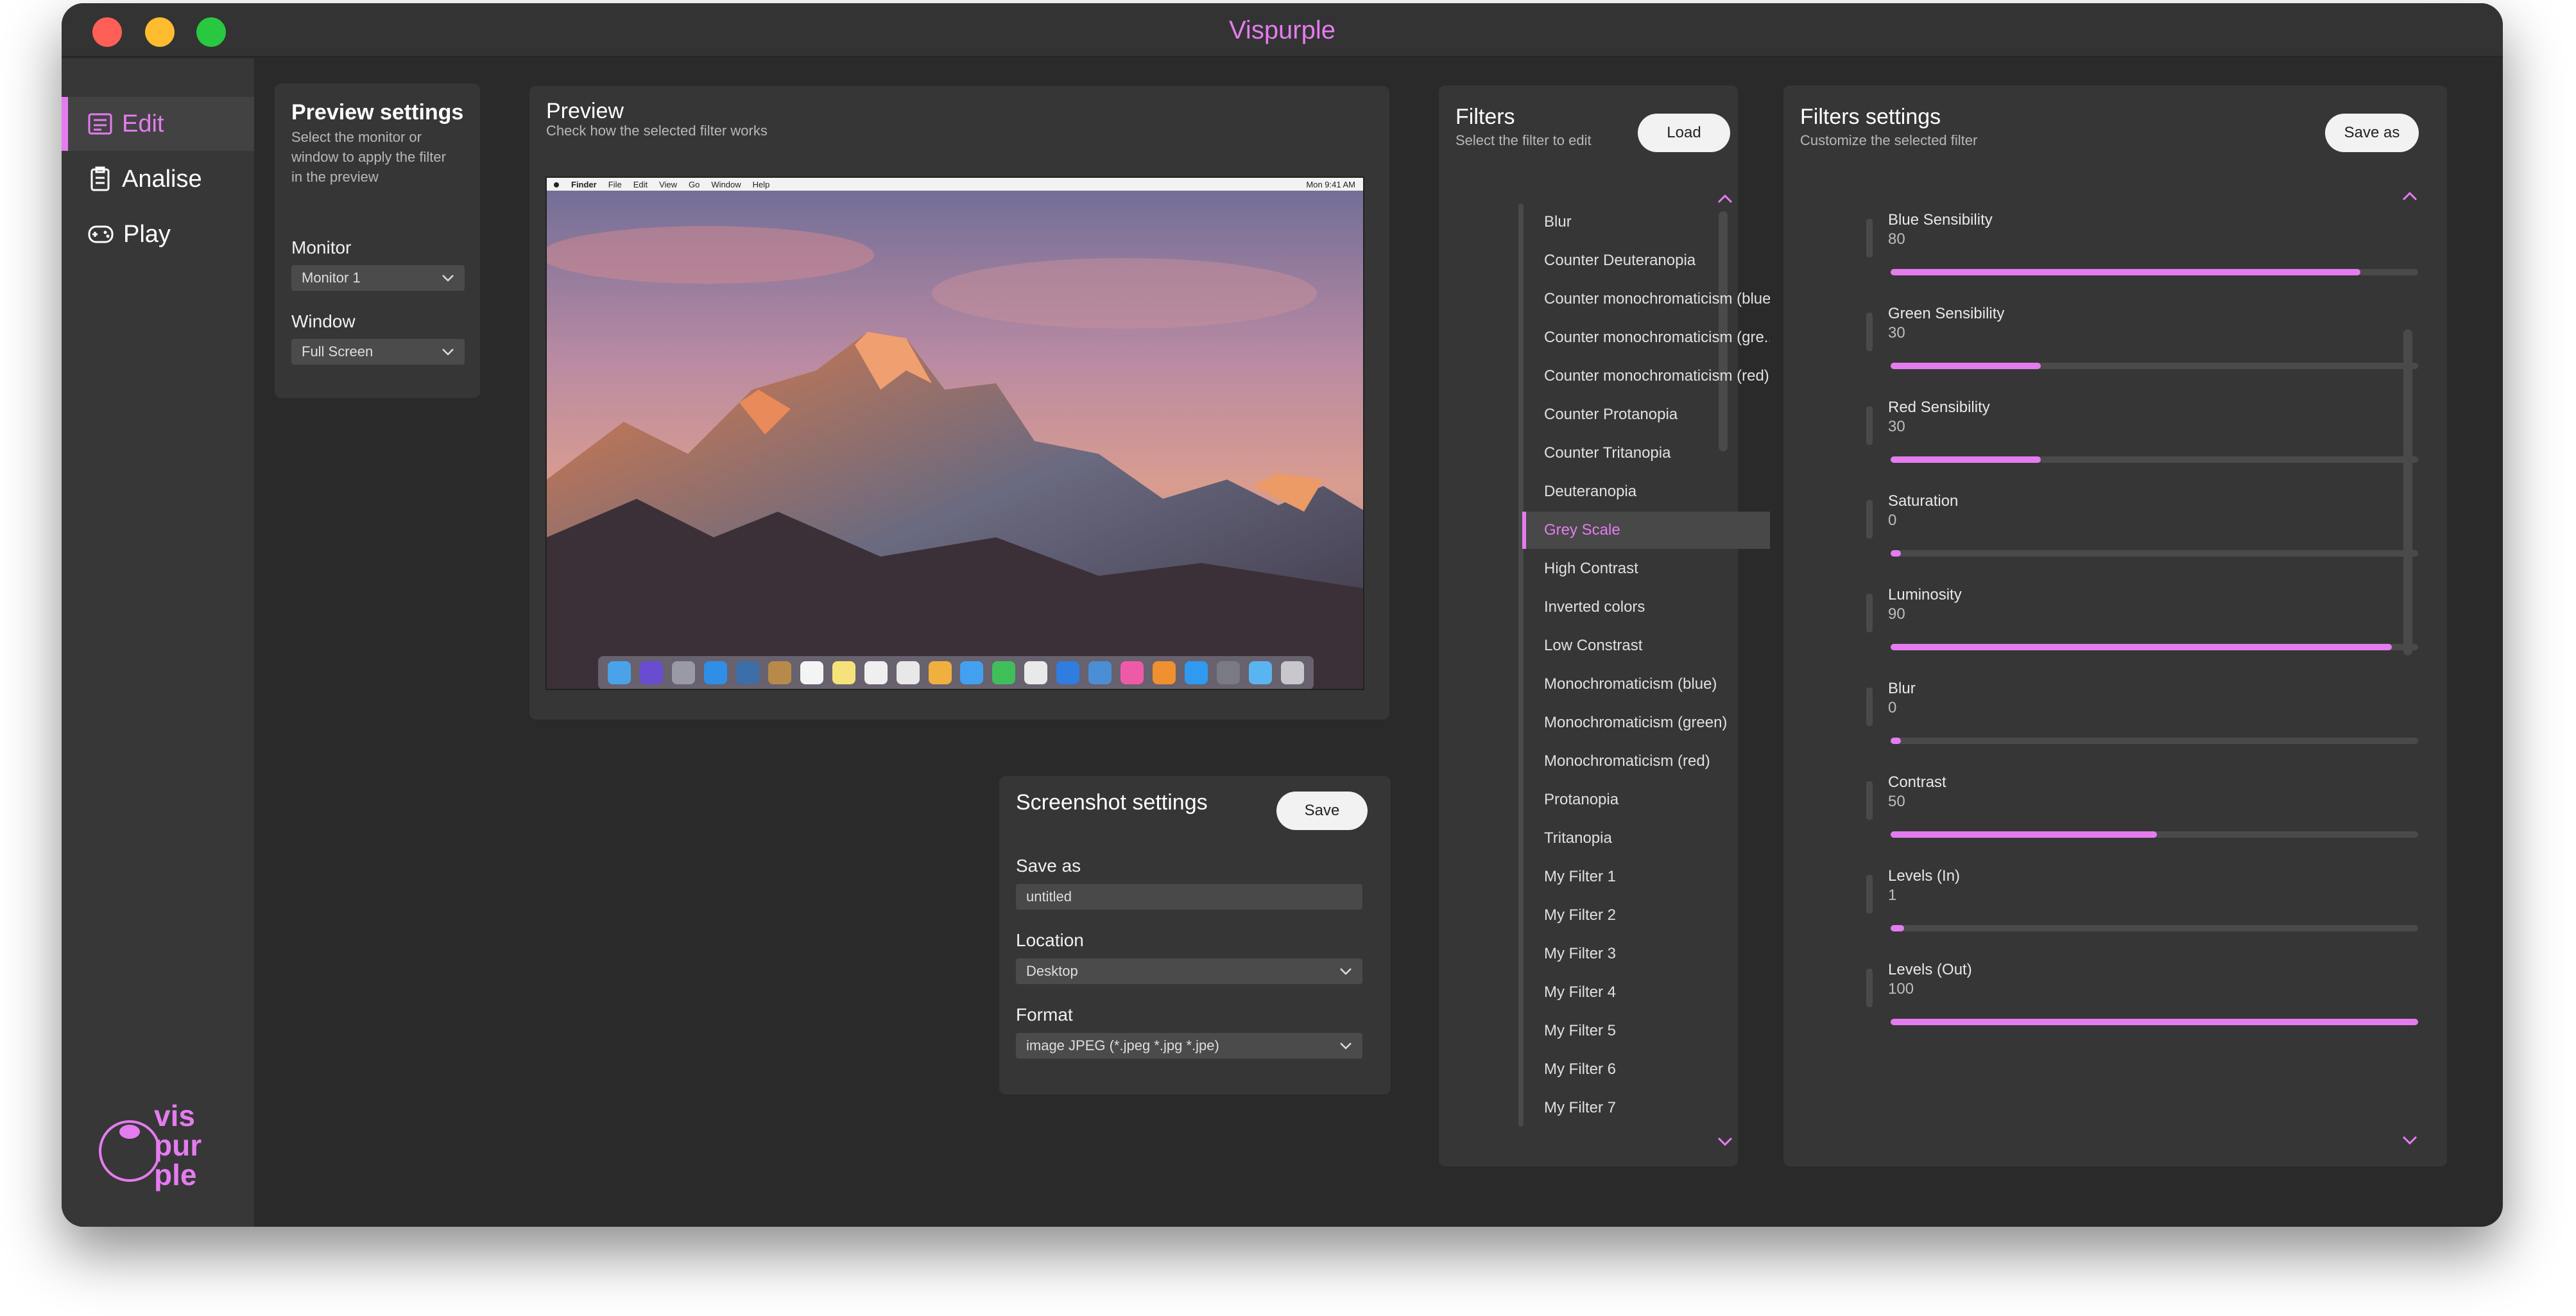 The width and height of the screenshot is (2576, 1316). I want to click on sidebar-item-label: Play, so click(147, 234).